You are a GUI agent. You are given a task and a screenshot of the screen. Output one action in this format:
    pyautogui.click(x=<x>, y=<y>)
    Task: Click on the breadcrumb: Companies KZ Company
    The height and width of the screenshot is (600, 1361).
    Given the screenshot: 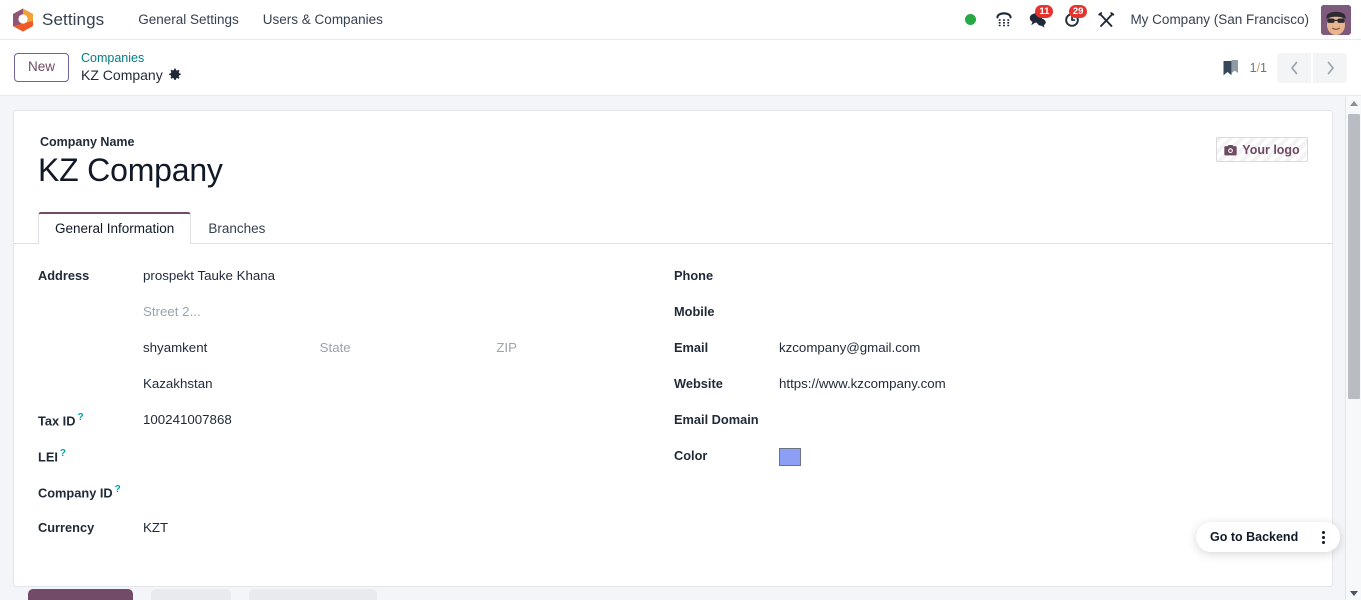 What is the action you would take?
    pyautogui.click(x=131, y=67)
    